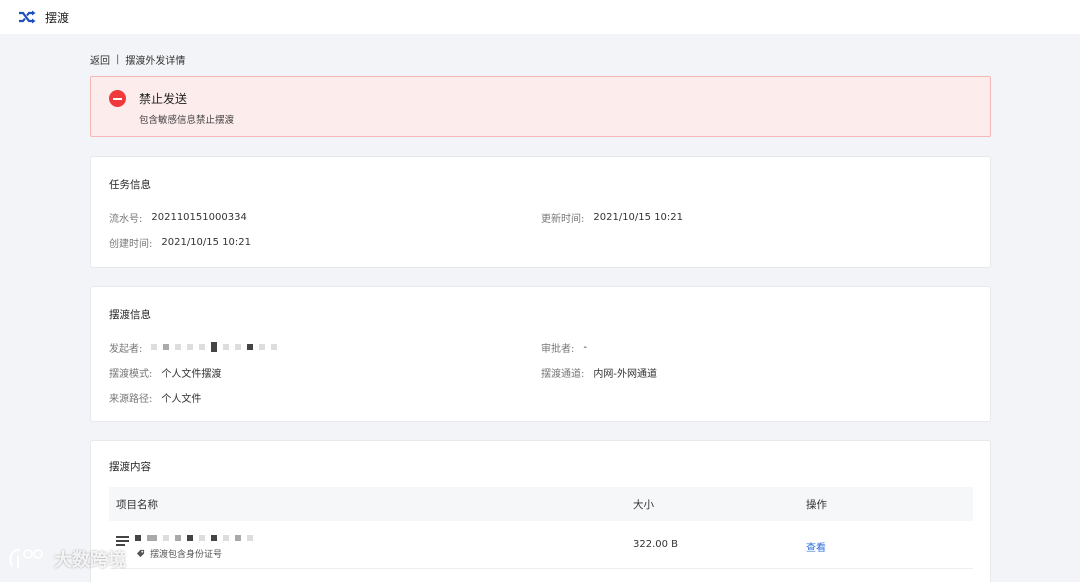 This screenshot has height=582, width=1080. I want to click on table-header: 项目名称 大小 操作, so click(541, 504).